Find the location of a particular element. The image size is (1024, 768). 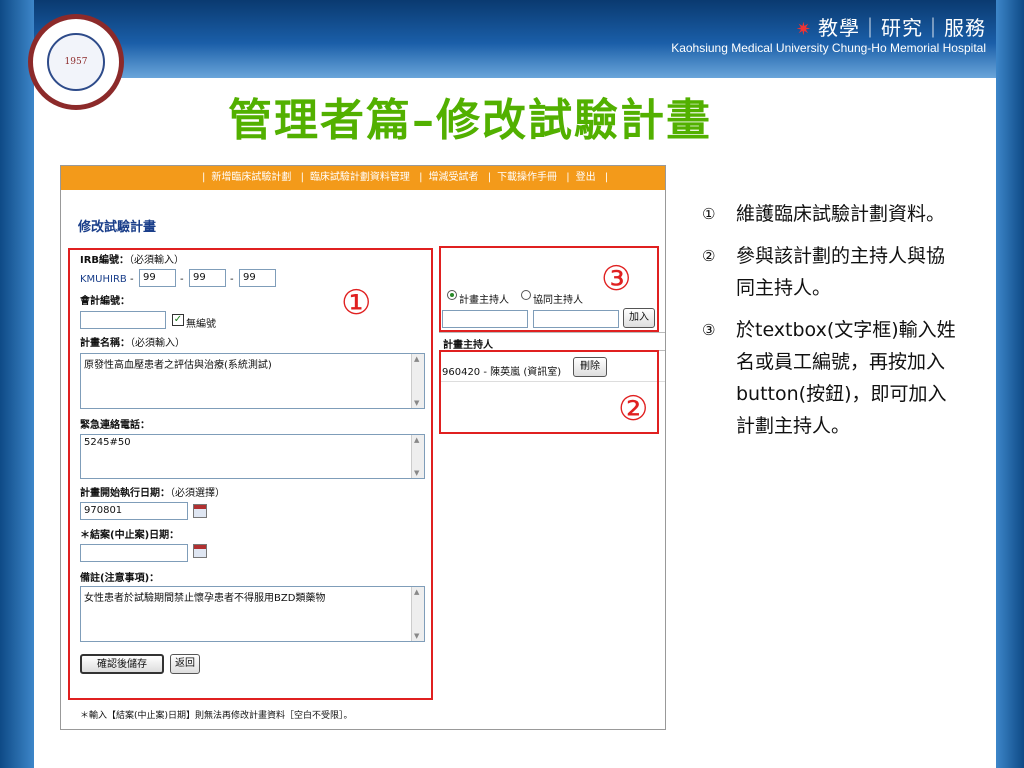

university-logo: 1957 is located at coordinates (76, 62).